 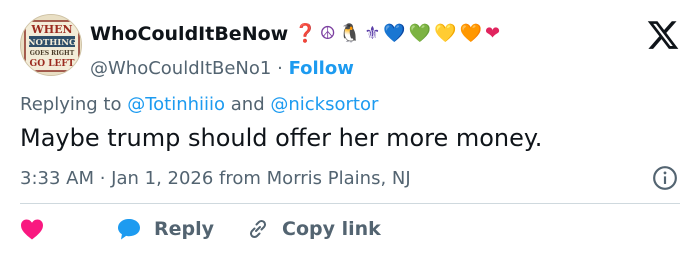 I want to click on copy-link-label: Copy link, so click(x=331, y=229).